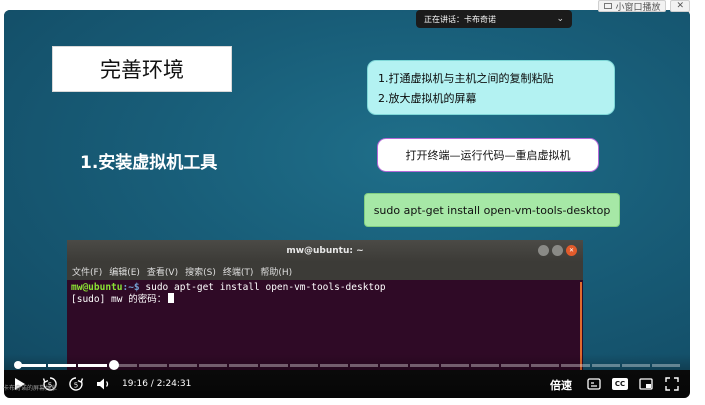 This screenshot has width=705, height=405. I want to click on menu-edit: 编辑(E), so click(124, 272).